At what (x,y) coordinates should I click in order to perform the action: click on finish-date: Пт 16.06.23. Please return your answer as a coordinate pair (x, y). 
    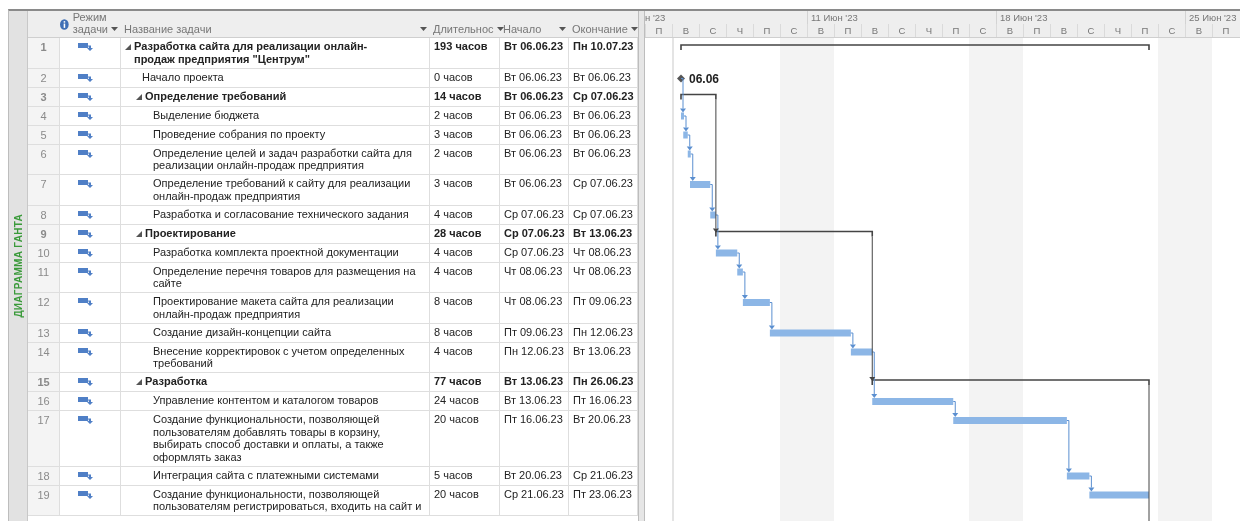
    Looking at the image, I should click on (602, 400).